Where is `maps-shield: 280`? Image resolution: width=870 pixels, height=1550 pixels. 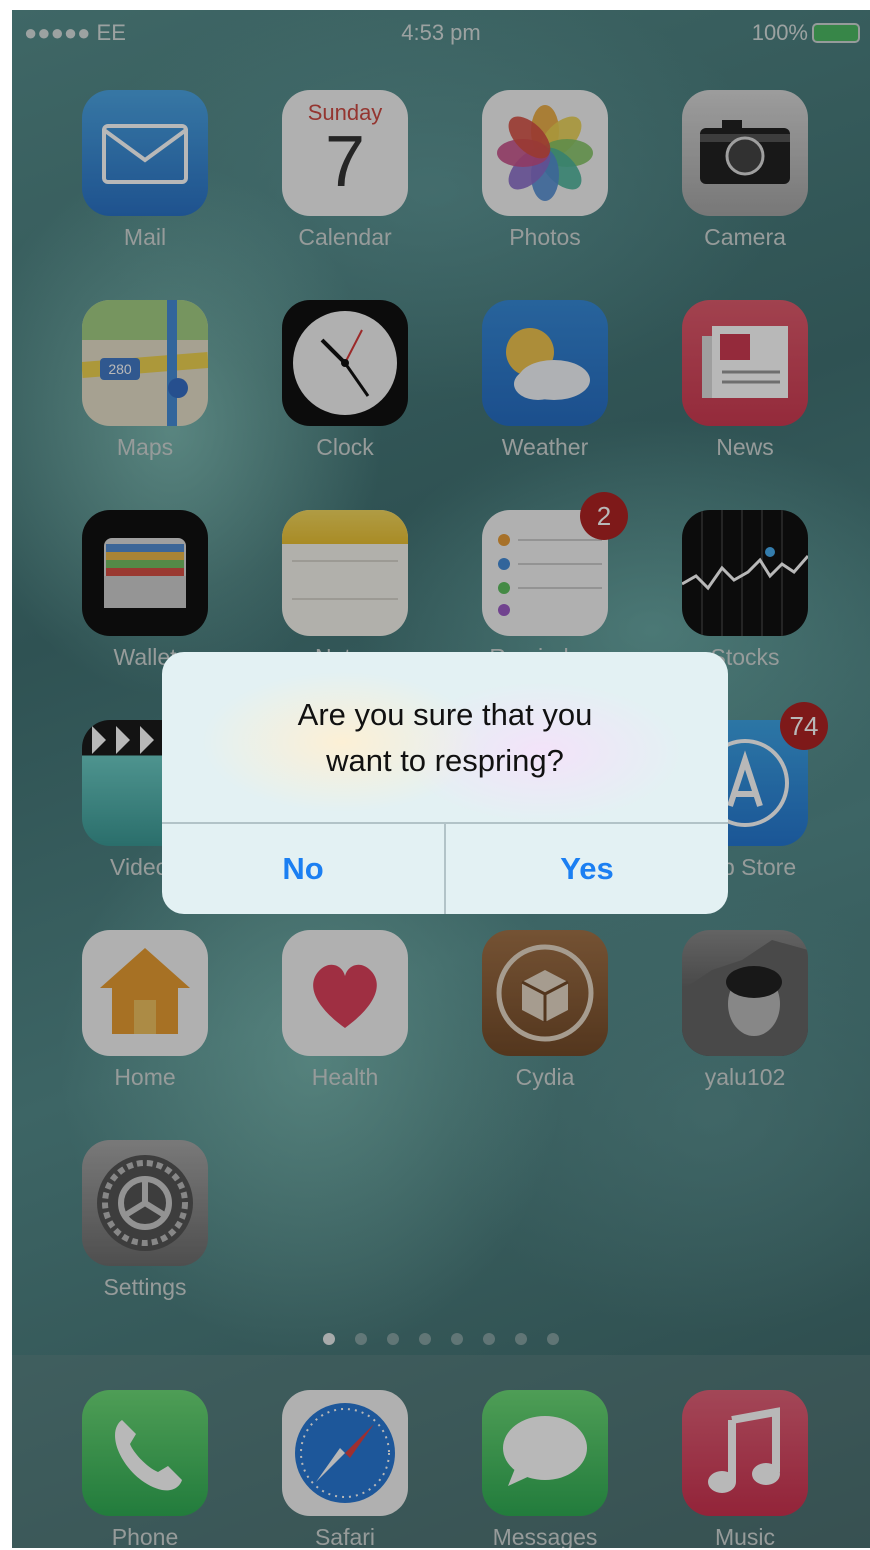 maps-shield: 280 is located at coordinates (120, 369).